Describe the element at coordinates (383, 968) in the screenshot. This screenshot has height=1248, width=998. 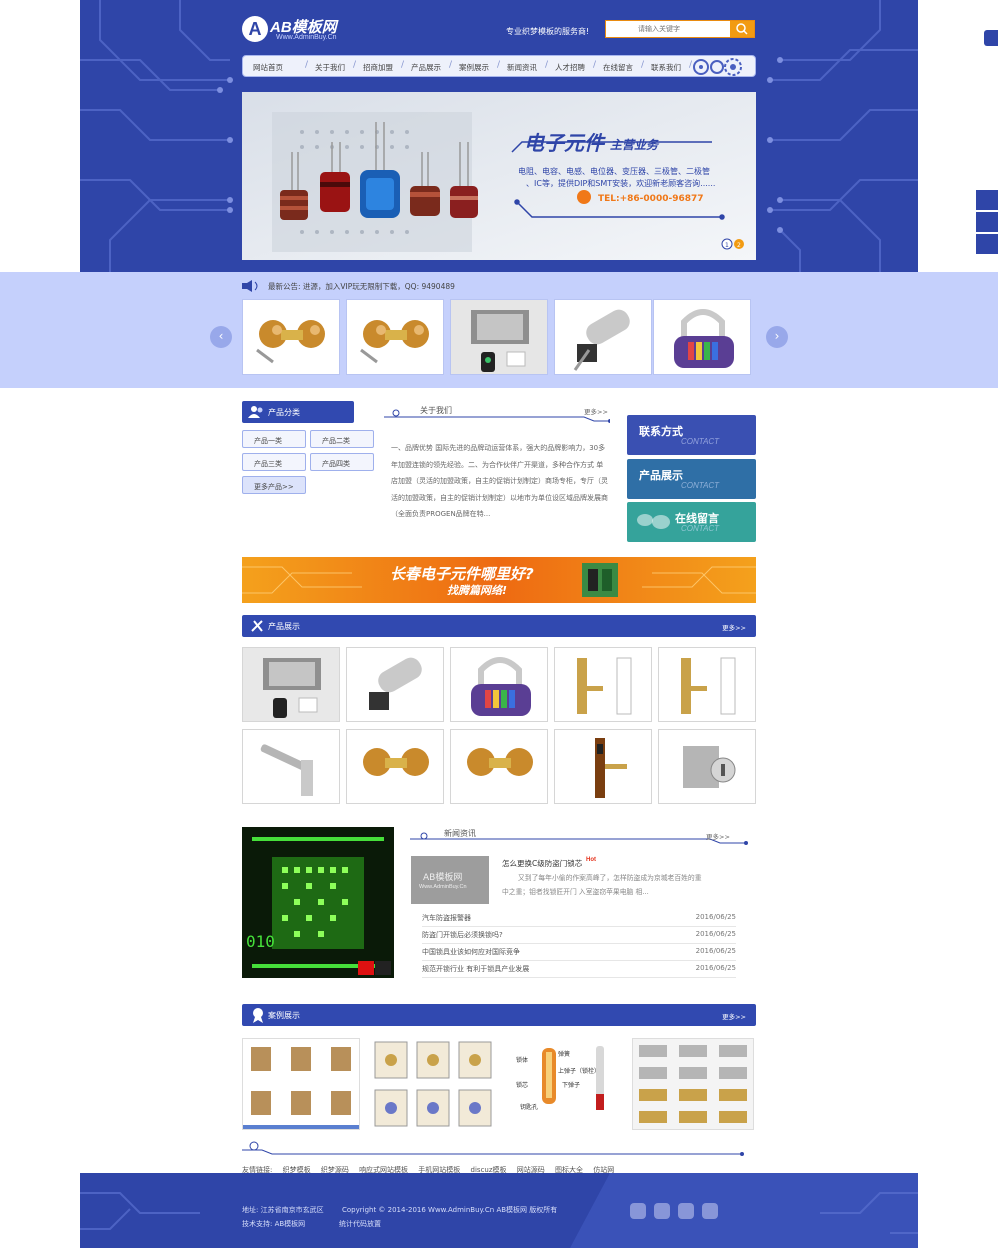
I see `slider-next-button` at that location.